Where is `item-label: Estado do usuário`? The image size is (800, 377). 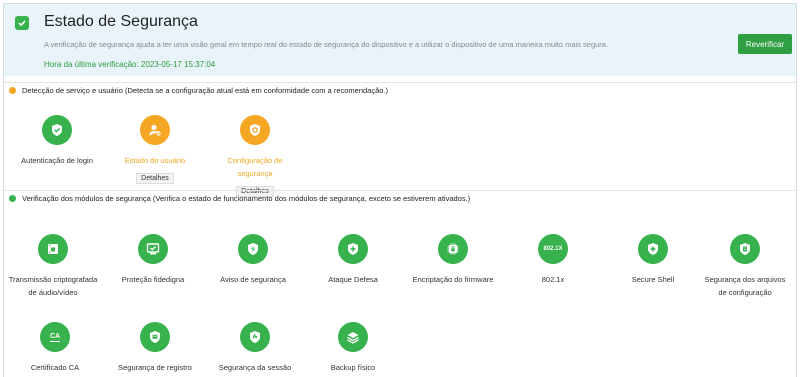 item-label: Estado do usuário is located at coordinates (155, 160).